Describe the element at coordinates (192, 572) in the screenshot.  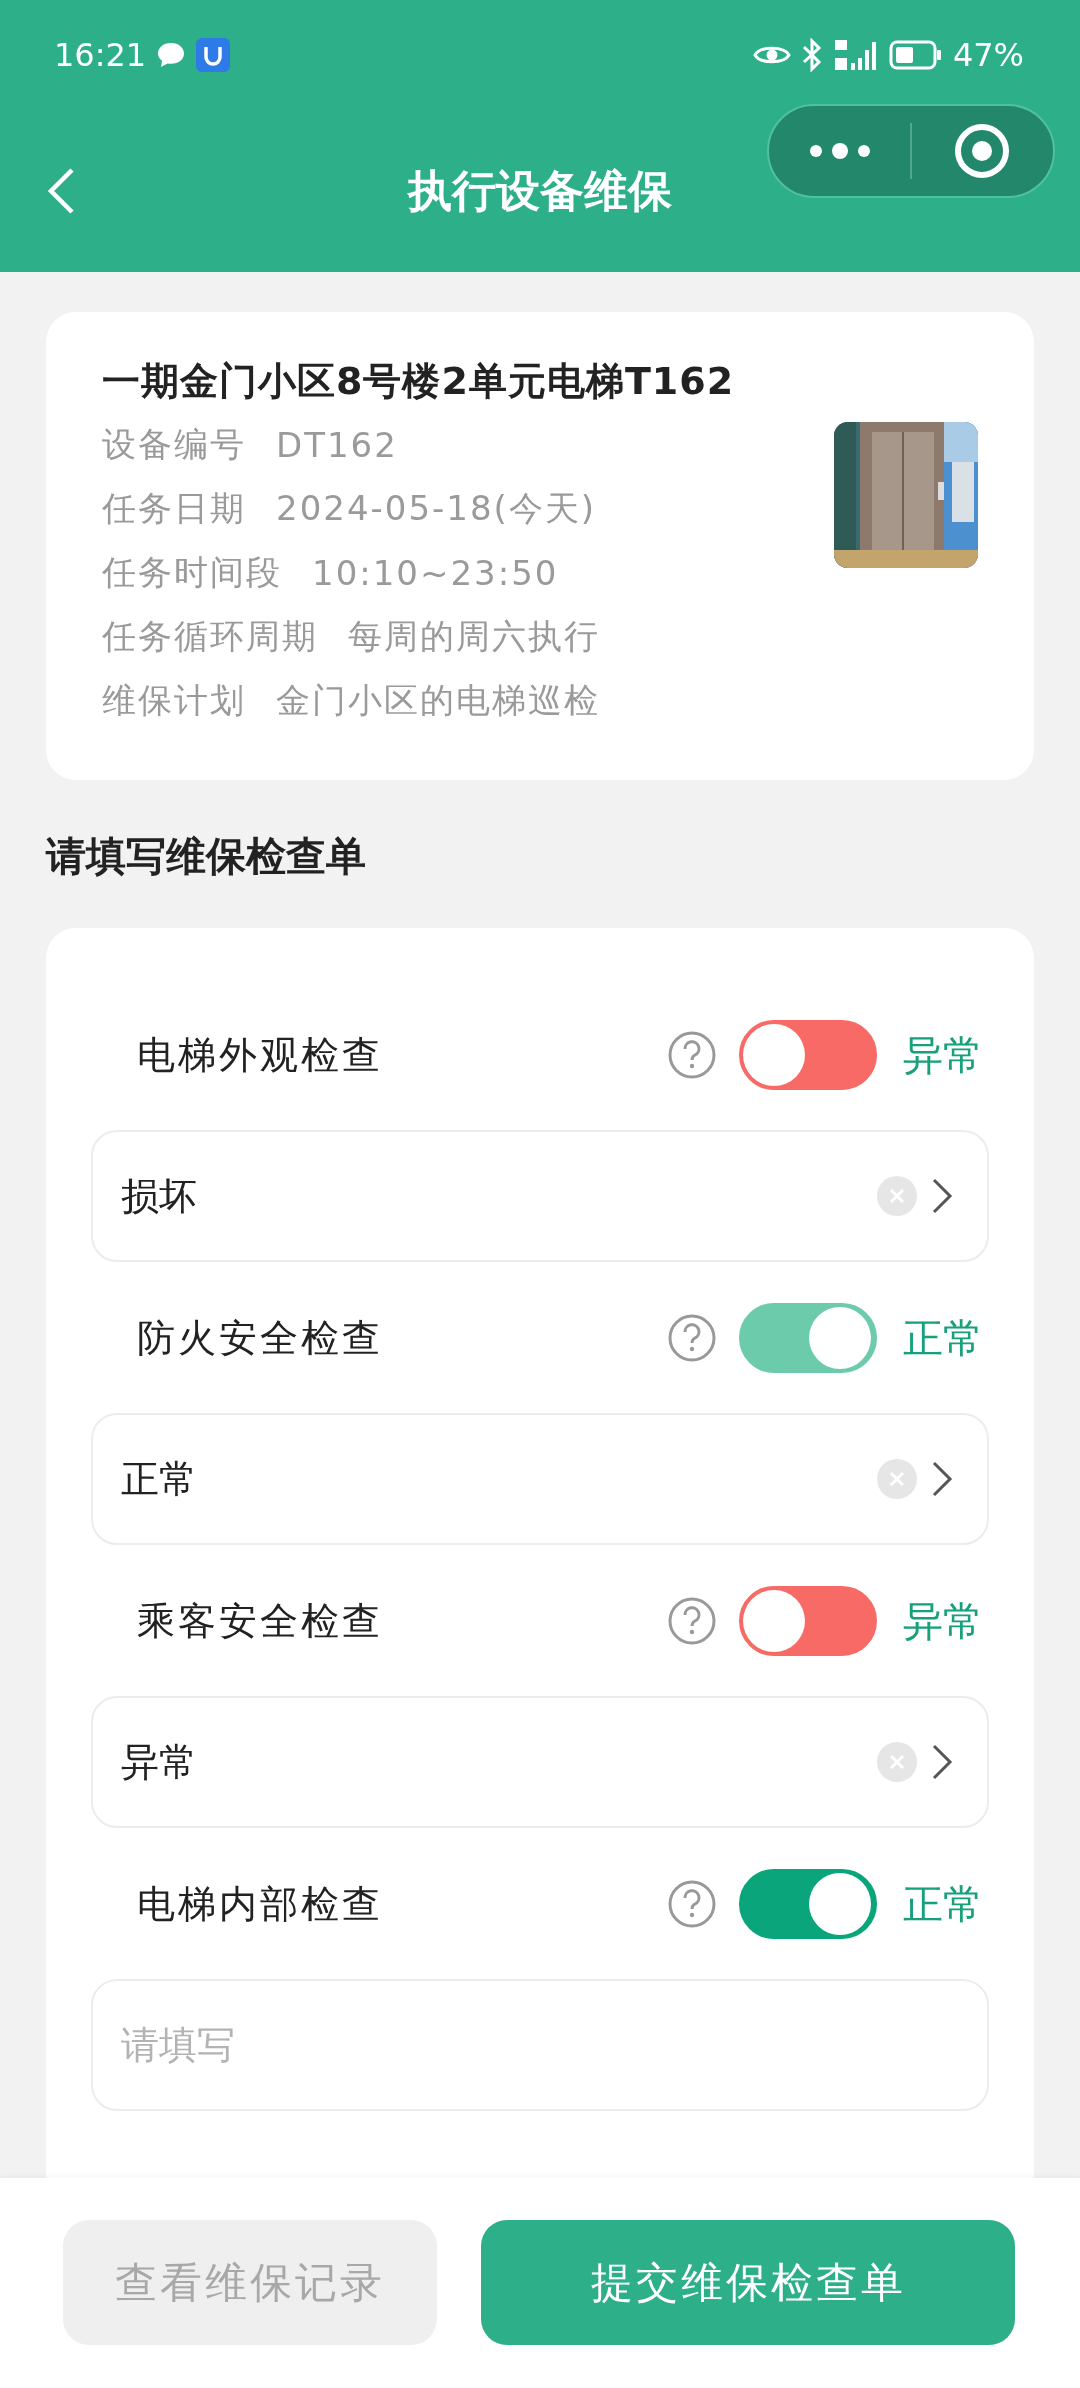
I see `field-label: 任务时间段` at that location.